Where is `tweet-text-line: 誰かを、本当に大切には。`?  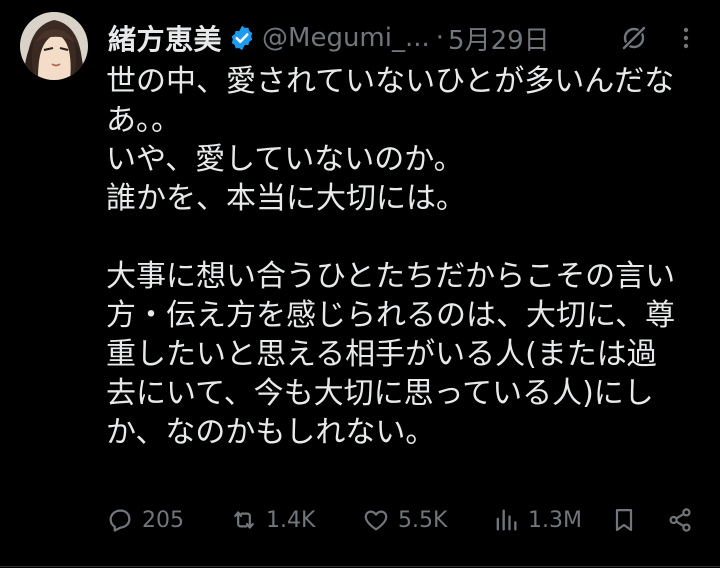 tweet-text-line: 誰かを、本当に大切には。 is located at coordinates (286, 198).